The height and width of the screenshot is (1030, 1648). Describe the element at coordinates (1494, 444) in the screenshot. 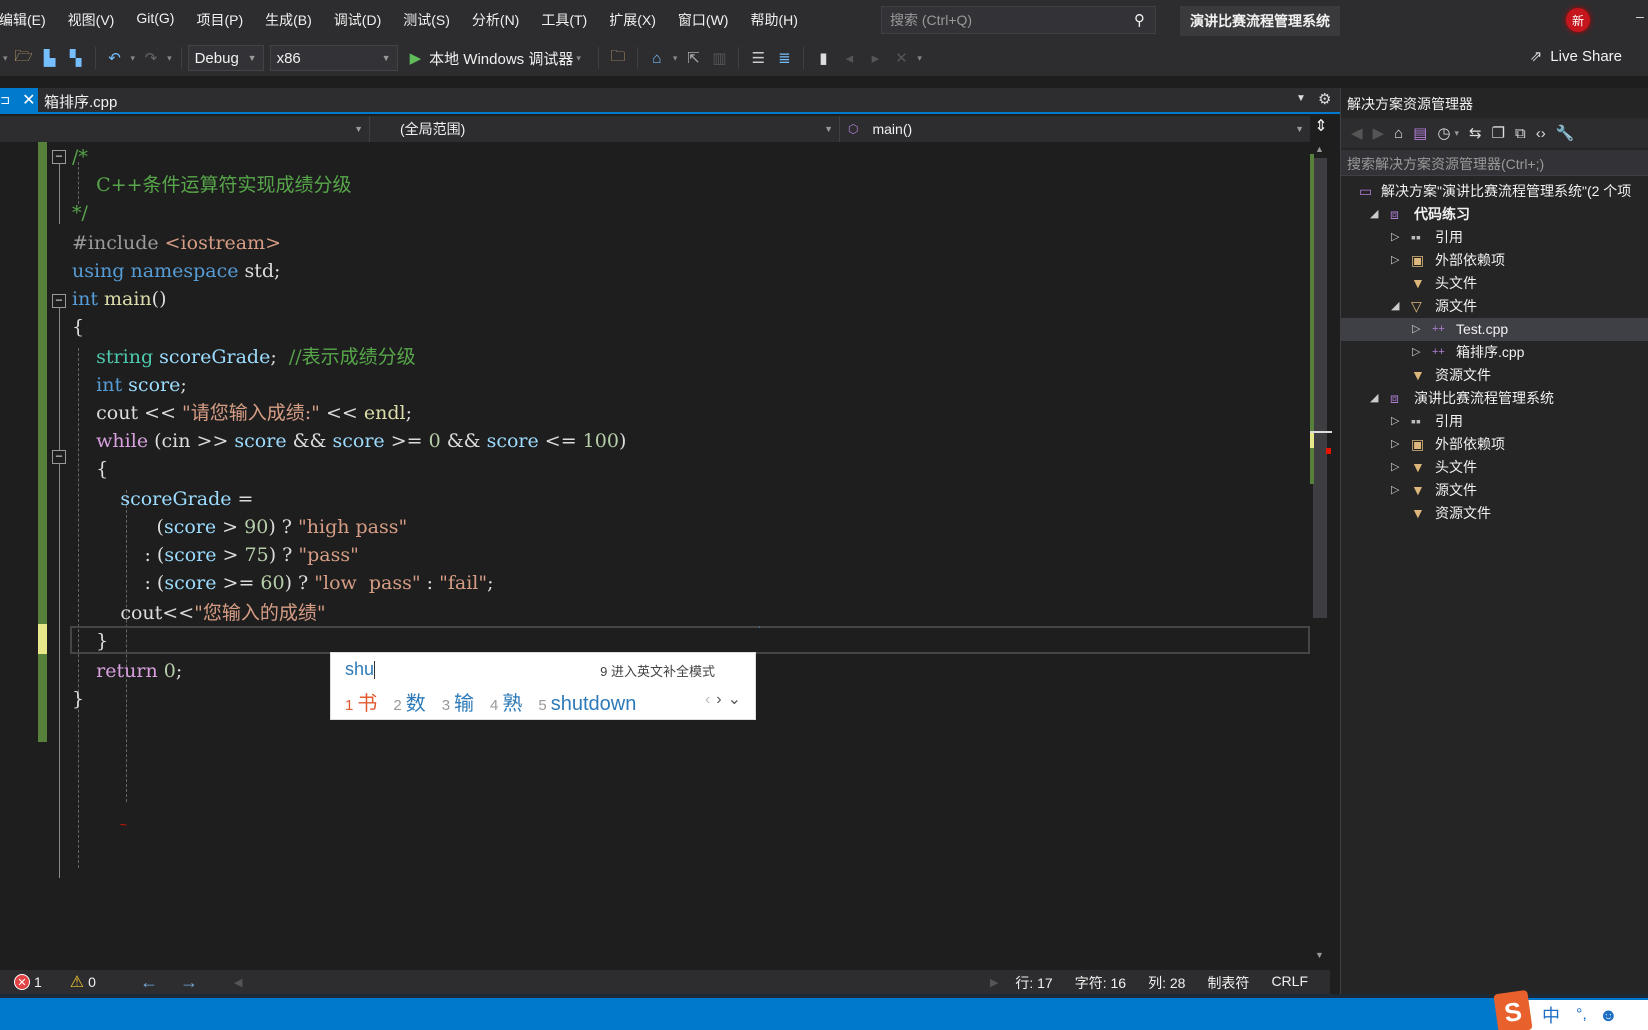

I see `tree-item: ▷ ▣ 外部依赖项` at that location.